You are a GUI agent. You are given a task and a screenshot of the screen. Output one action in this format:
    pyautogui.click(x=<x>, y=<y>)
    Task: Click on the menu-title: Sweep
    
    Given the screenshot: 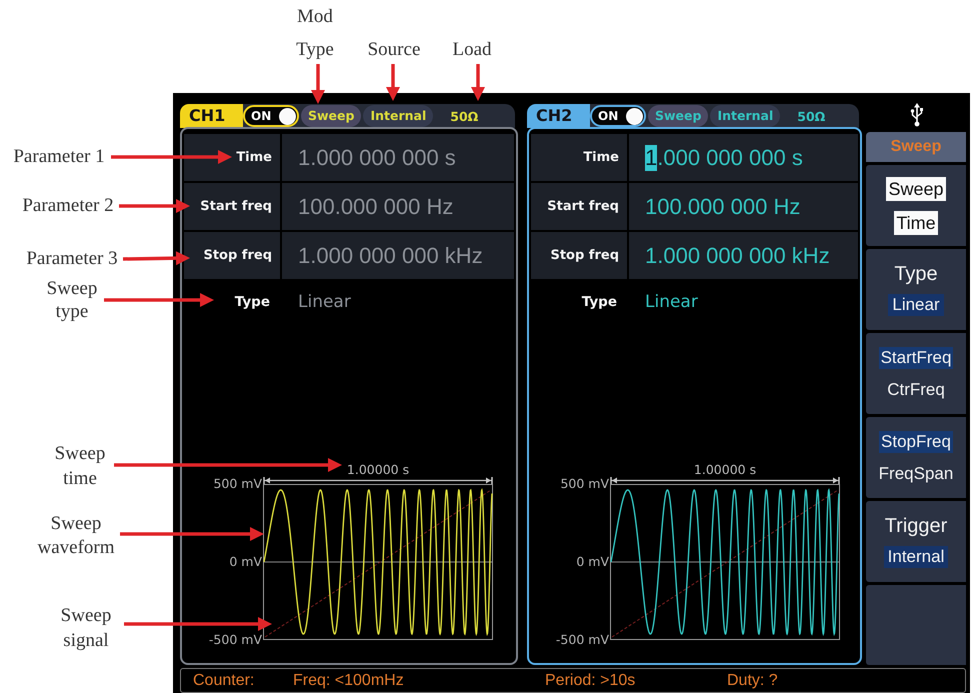 What is the action you would take?
    pyautogui.click(x=916, y=147)
    